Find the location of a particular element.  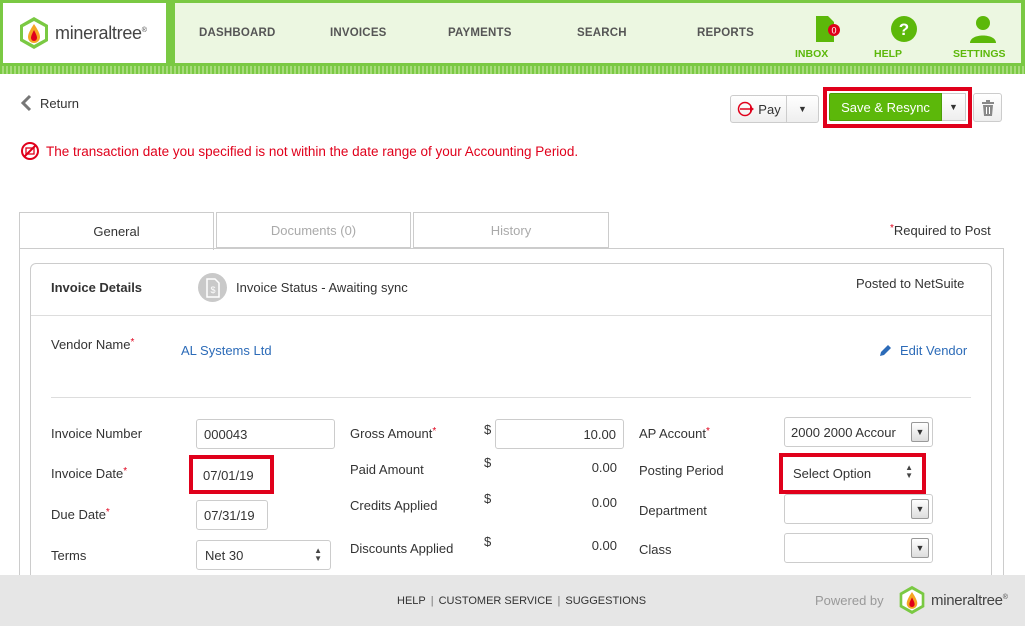

posting-period-select: Select Option ▲ ▼ is located at coordinates (852, 473).